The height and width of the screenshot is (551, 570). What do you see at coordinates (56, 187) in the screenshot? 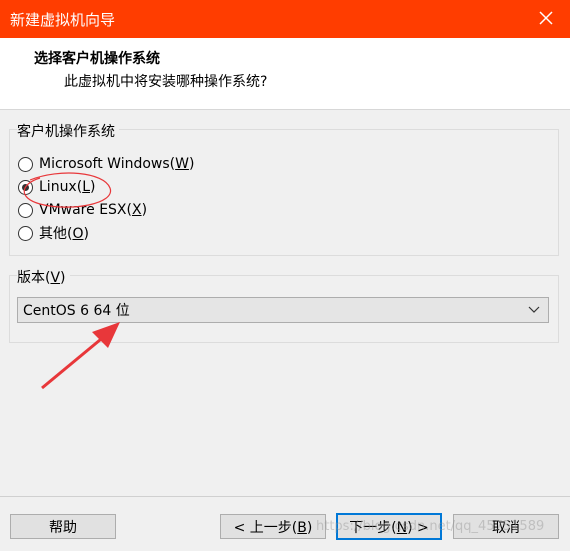
I see `radio-linux: Linux(L)` at bounding box center [56, 187].